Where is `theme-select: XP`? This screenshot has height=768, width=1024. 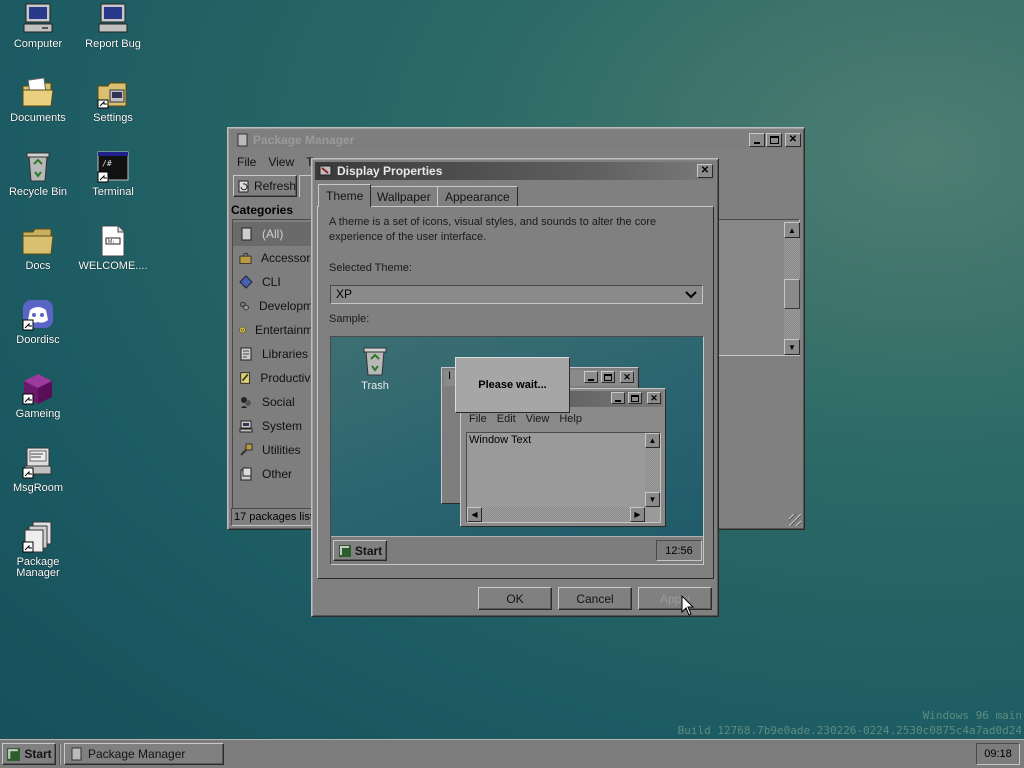
theme-select: XP is located at coordinates (516, 294).